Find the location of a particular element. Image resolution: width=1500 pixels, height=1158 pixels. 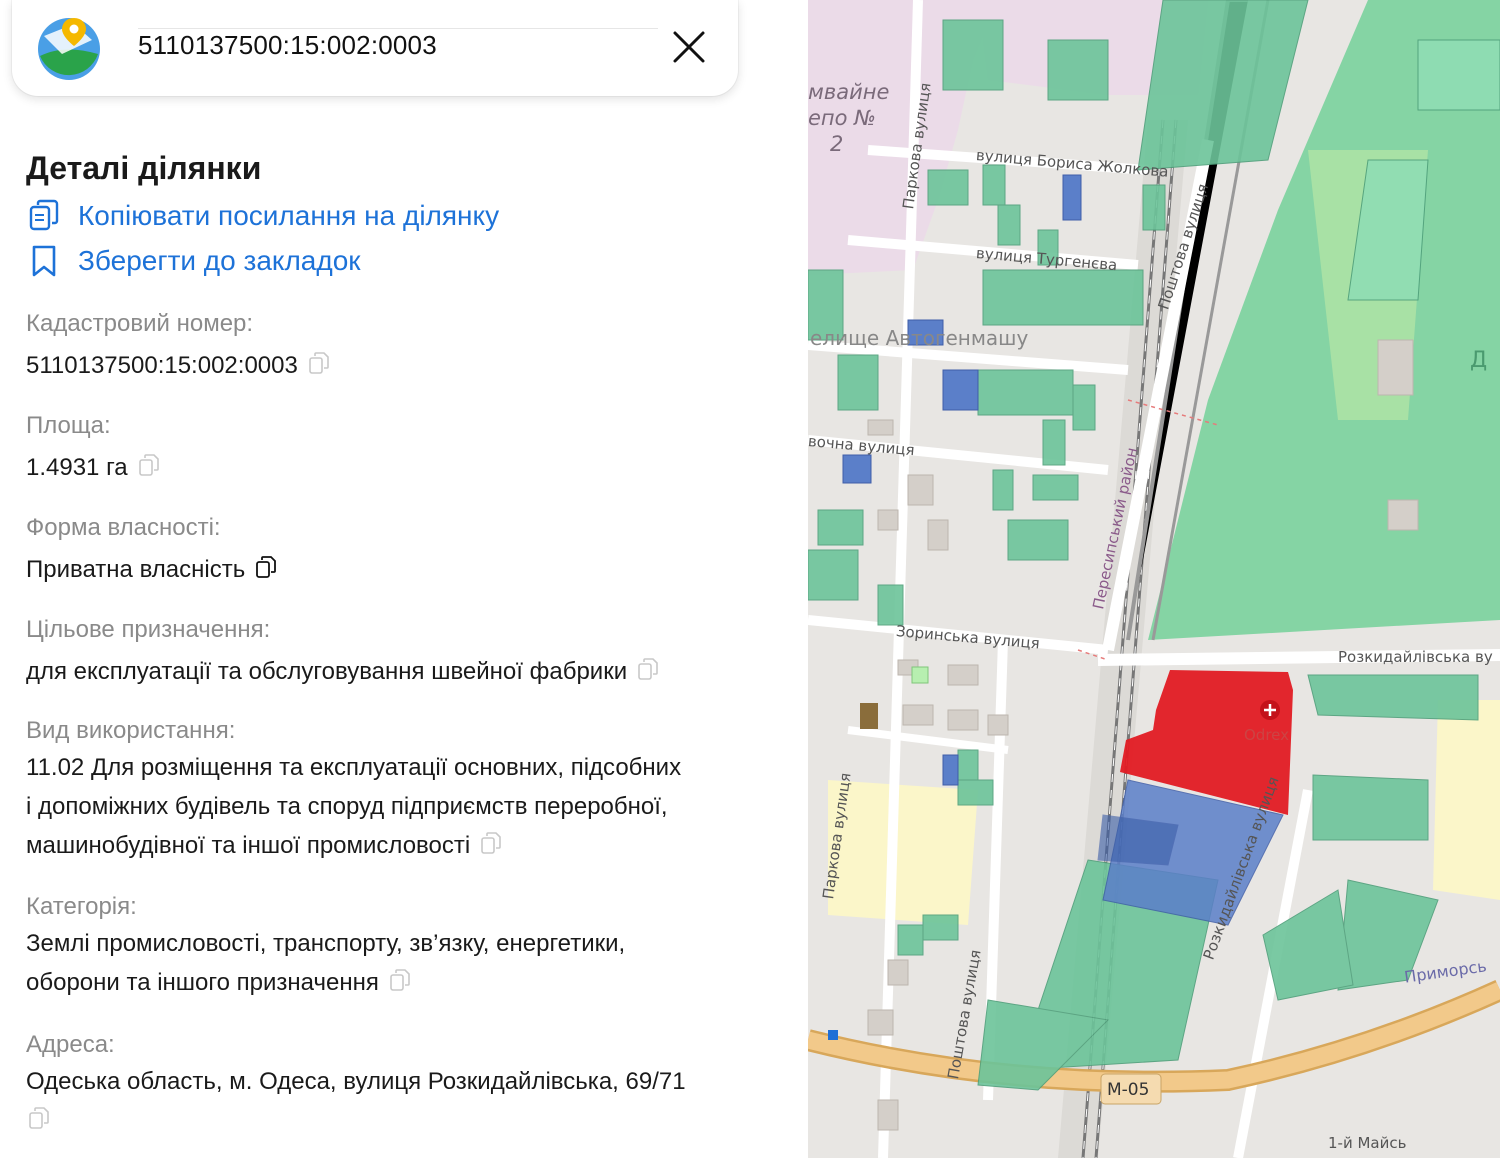

map-label: 1-й Майсь is located at coordinates (1367, 1143).